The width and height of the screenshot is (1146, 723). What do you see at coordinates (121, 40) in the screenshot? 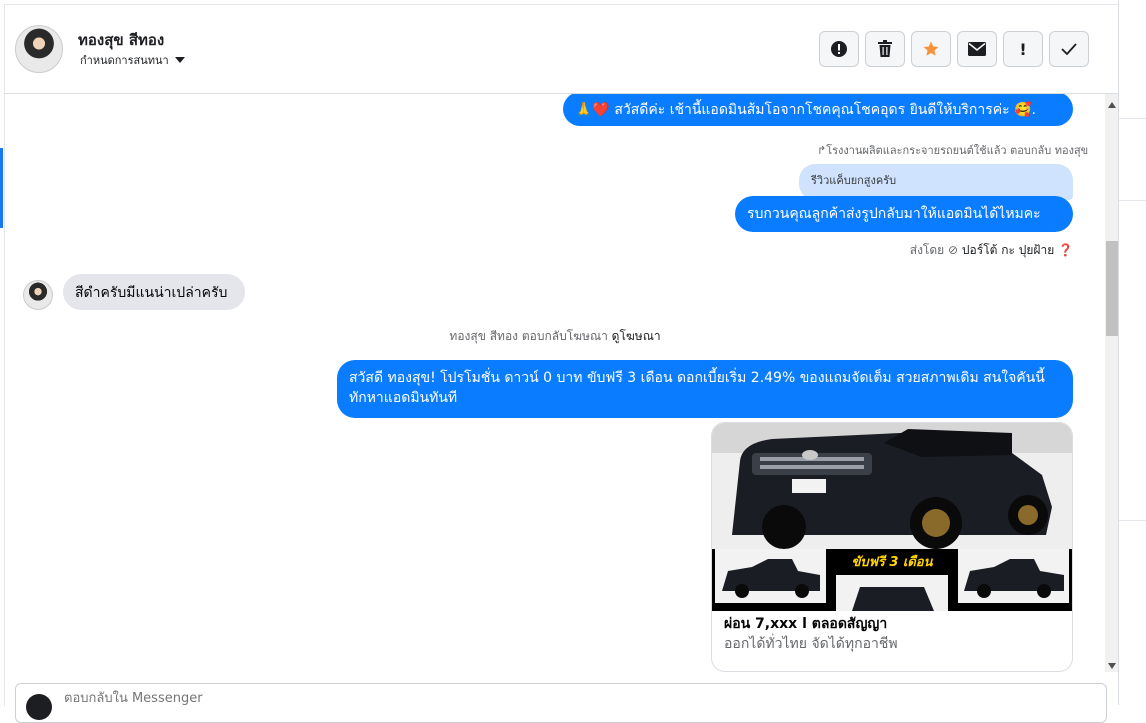
I see `contact-name: ทองสุข สีทอง` at bounding box center [121, 40].